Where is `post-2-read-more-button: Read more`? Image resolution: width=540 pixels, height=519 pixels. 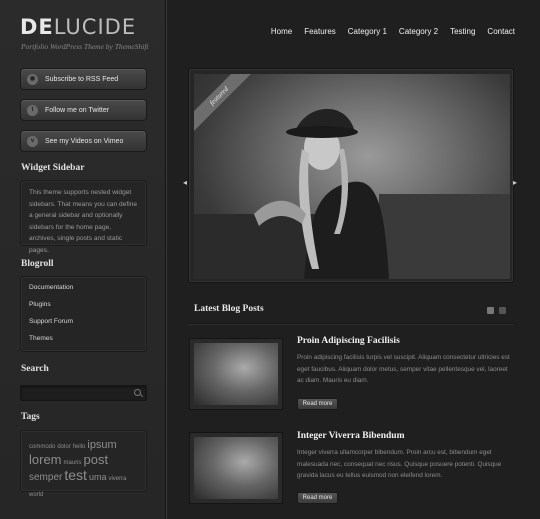 post-2-read-more-button: Read more is located at coordinates (317, 498).